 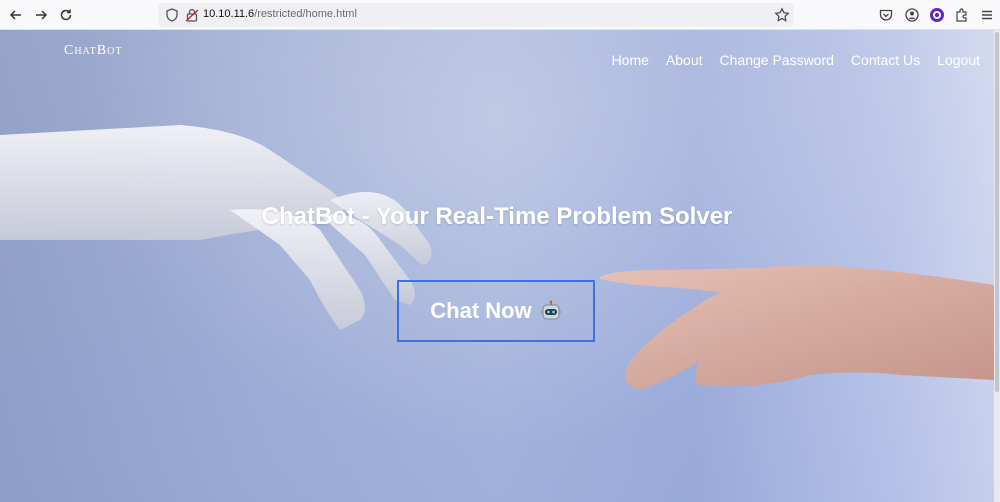 What do you see at coordinates (886, 15) in the screenshot?
I see `pocket-icon` at bounding box center [886, 15].